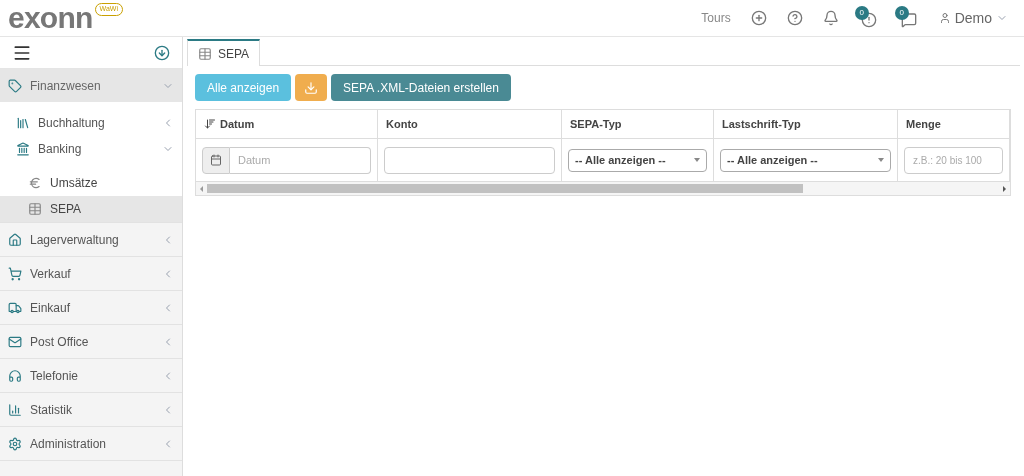 This screenshot has height=476, width=1024. Describe the element at coordinates (638, 124) in the screenshot. I see `column-header: SEPA-Typ` at that location.